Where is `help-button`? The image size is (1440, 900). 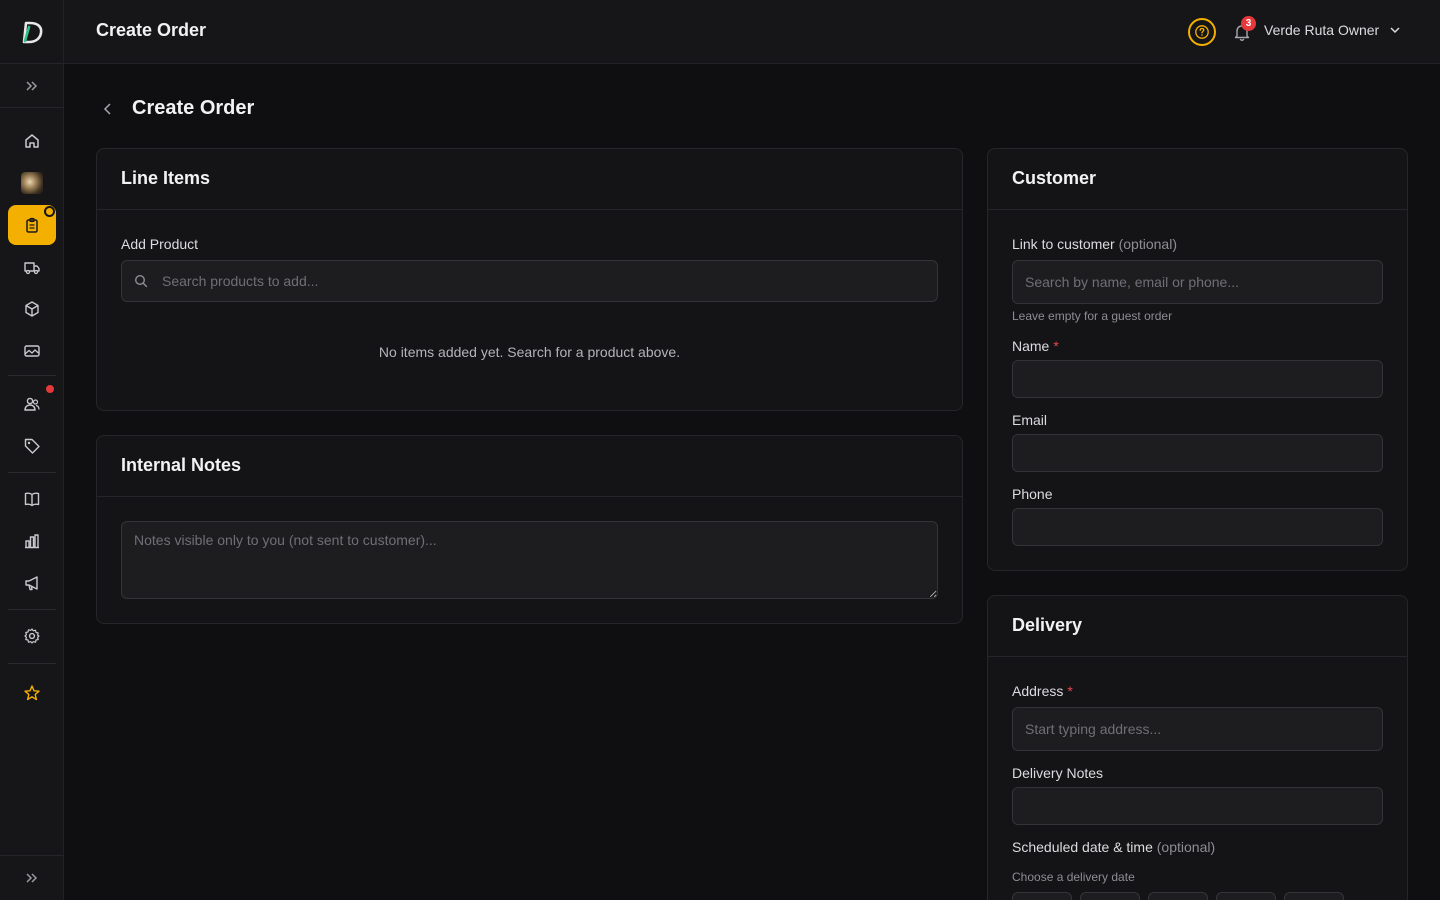
help-button is located at coordinates (1202, 32).